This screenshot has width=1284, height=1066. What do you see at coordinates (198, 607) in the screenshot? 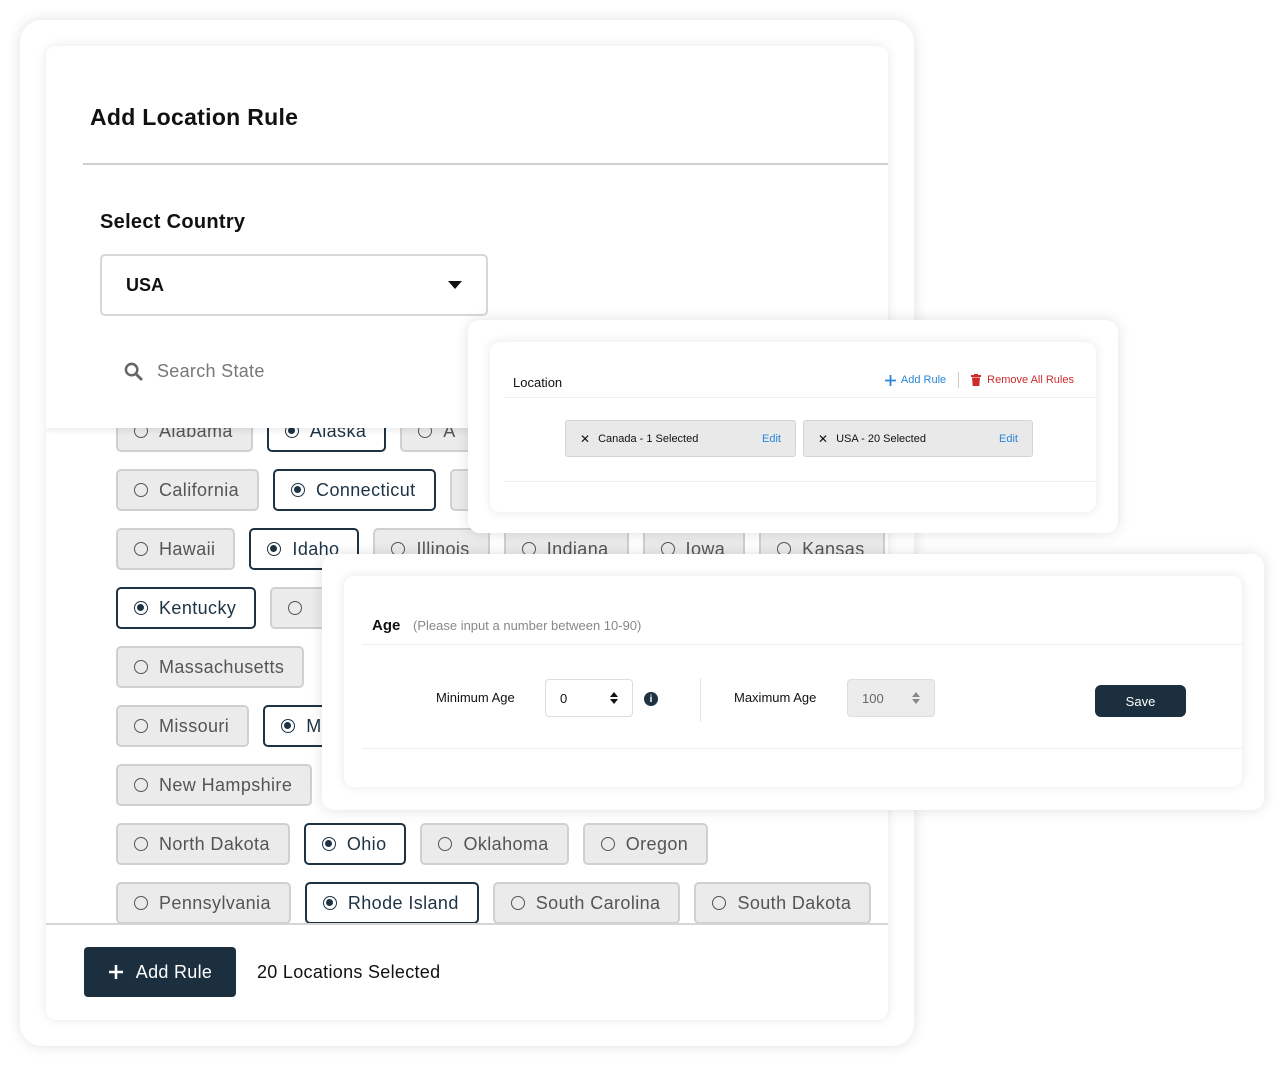
I see `state-label: Kentucky` at bounding box center [198, 607].